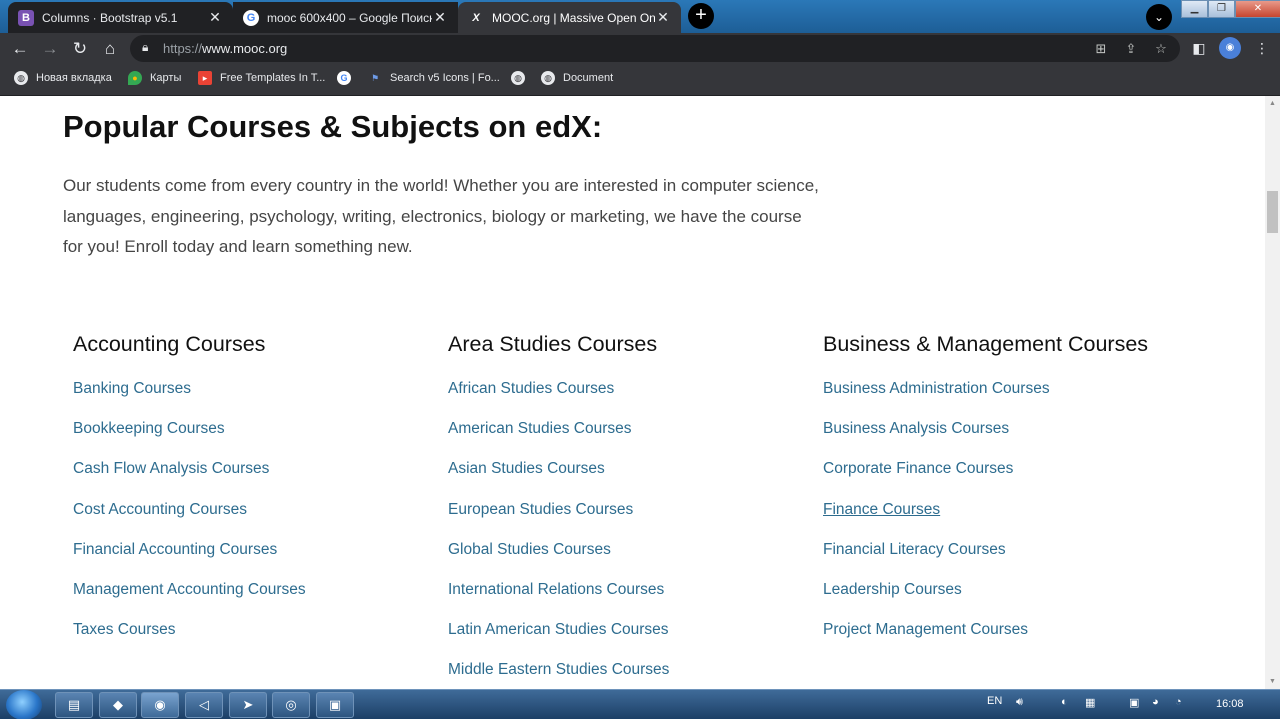  What do you see at coordinates (189, 399) in the screenshot?
I see `course-link: Banking Courses` at bounding box center [189, 399].